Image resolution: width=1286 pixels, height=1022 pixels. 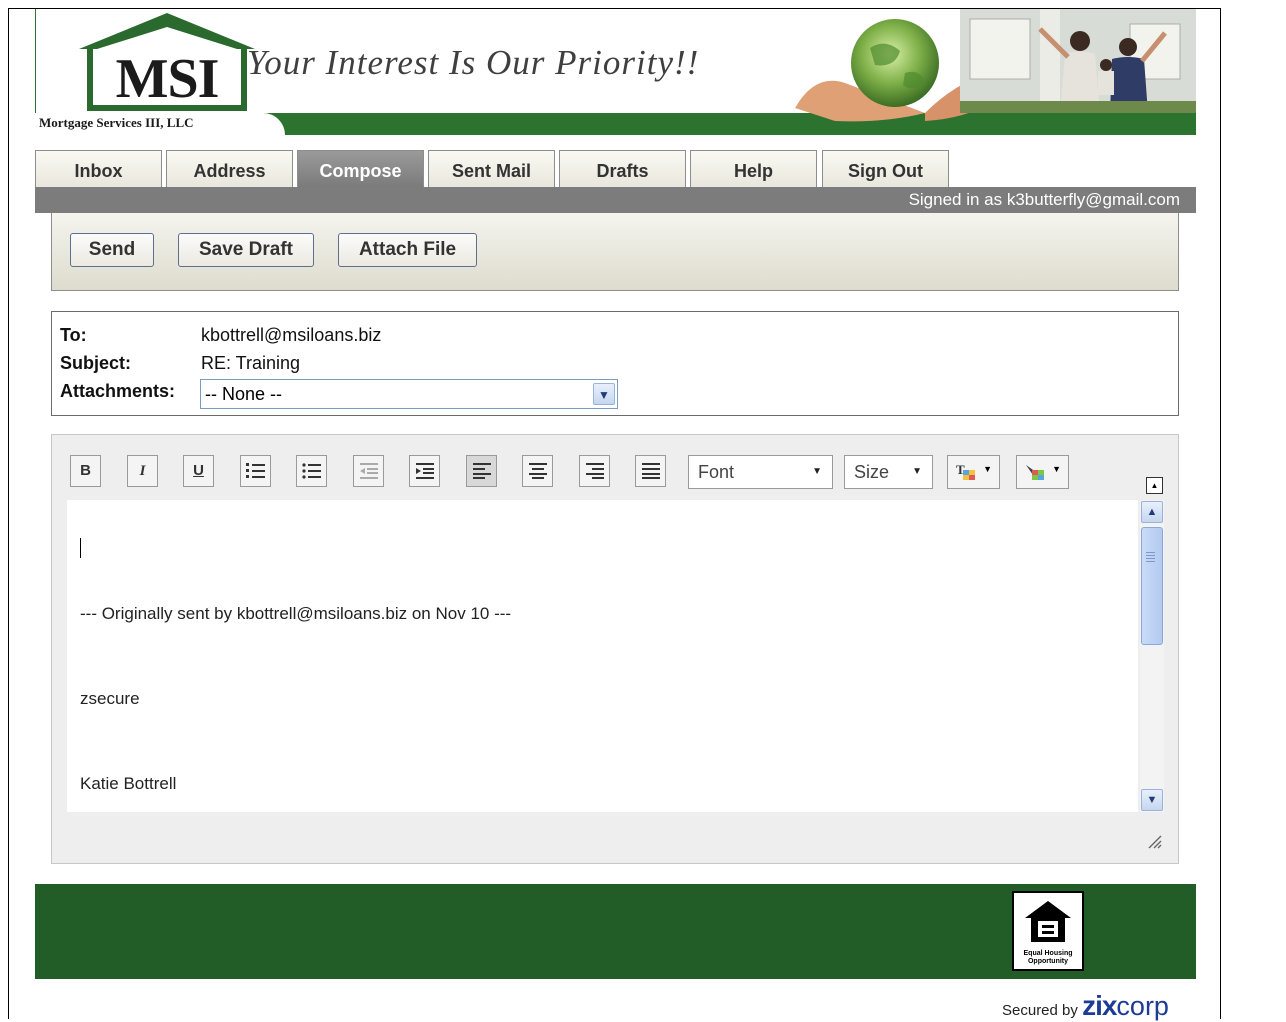 What do you see at coordinates (1099, 1005) in the screenshot?
I see `zix-logo: zix` at bounding box center [1099, 1005].